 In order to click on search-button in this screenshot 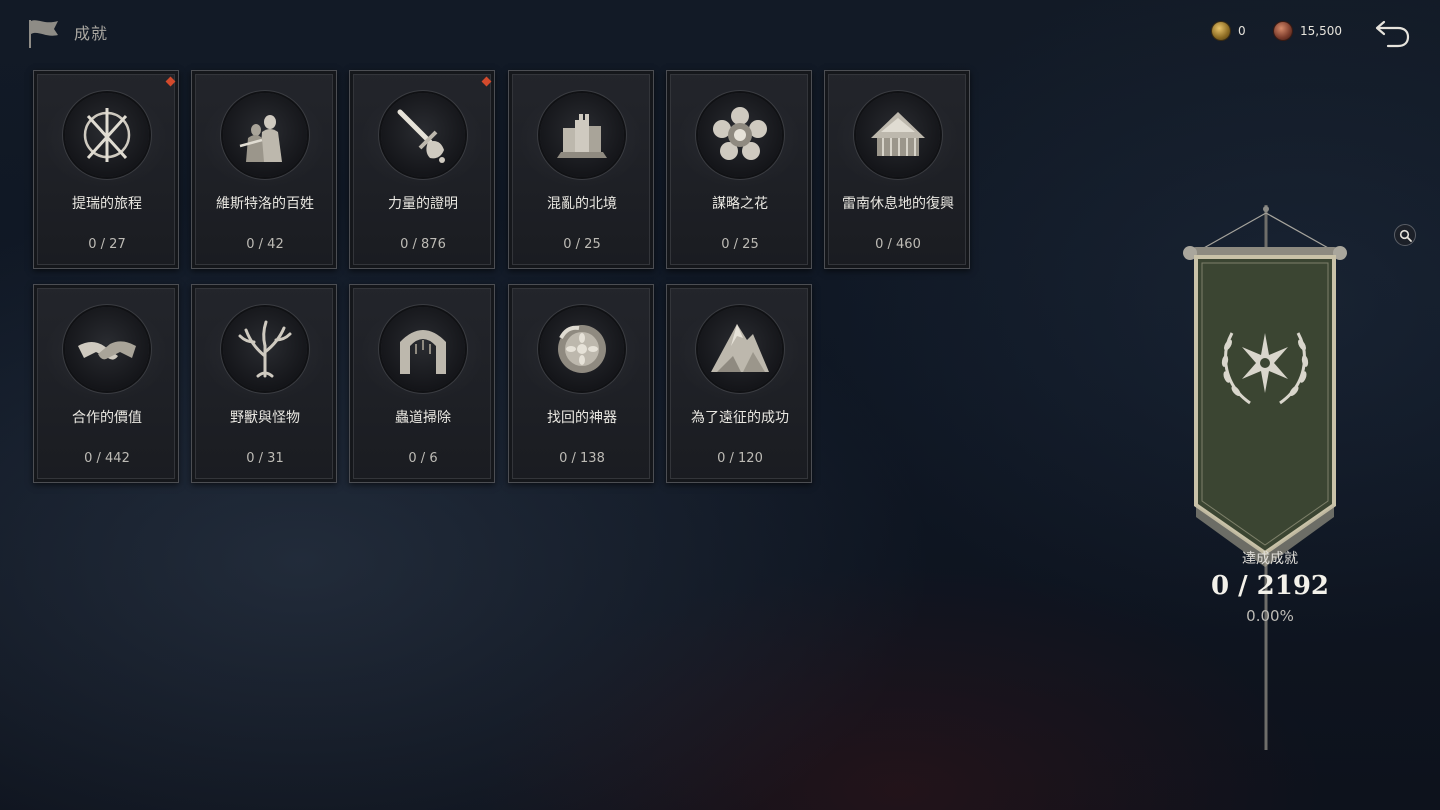, I will do `click(1405, 235)`.